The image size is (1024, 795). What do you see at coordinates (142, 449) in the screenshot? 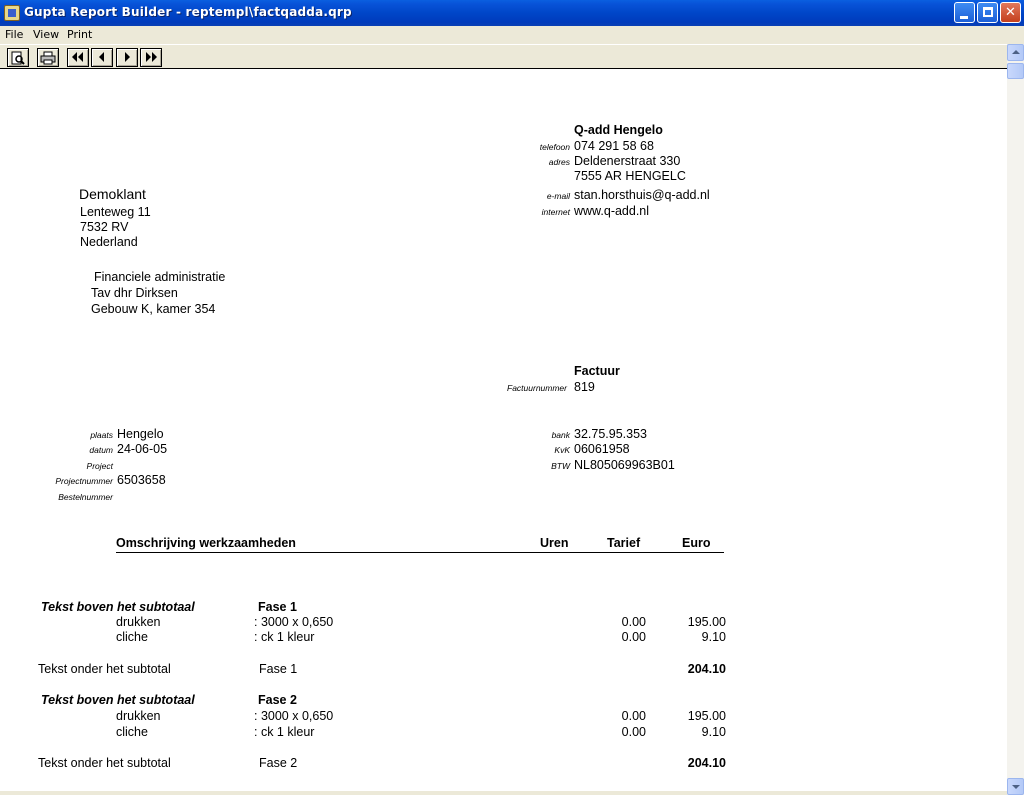
I see `datum-value: 24-06-05` at bounding box center [142, 449].